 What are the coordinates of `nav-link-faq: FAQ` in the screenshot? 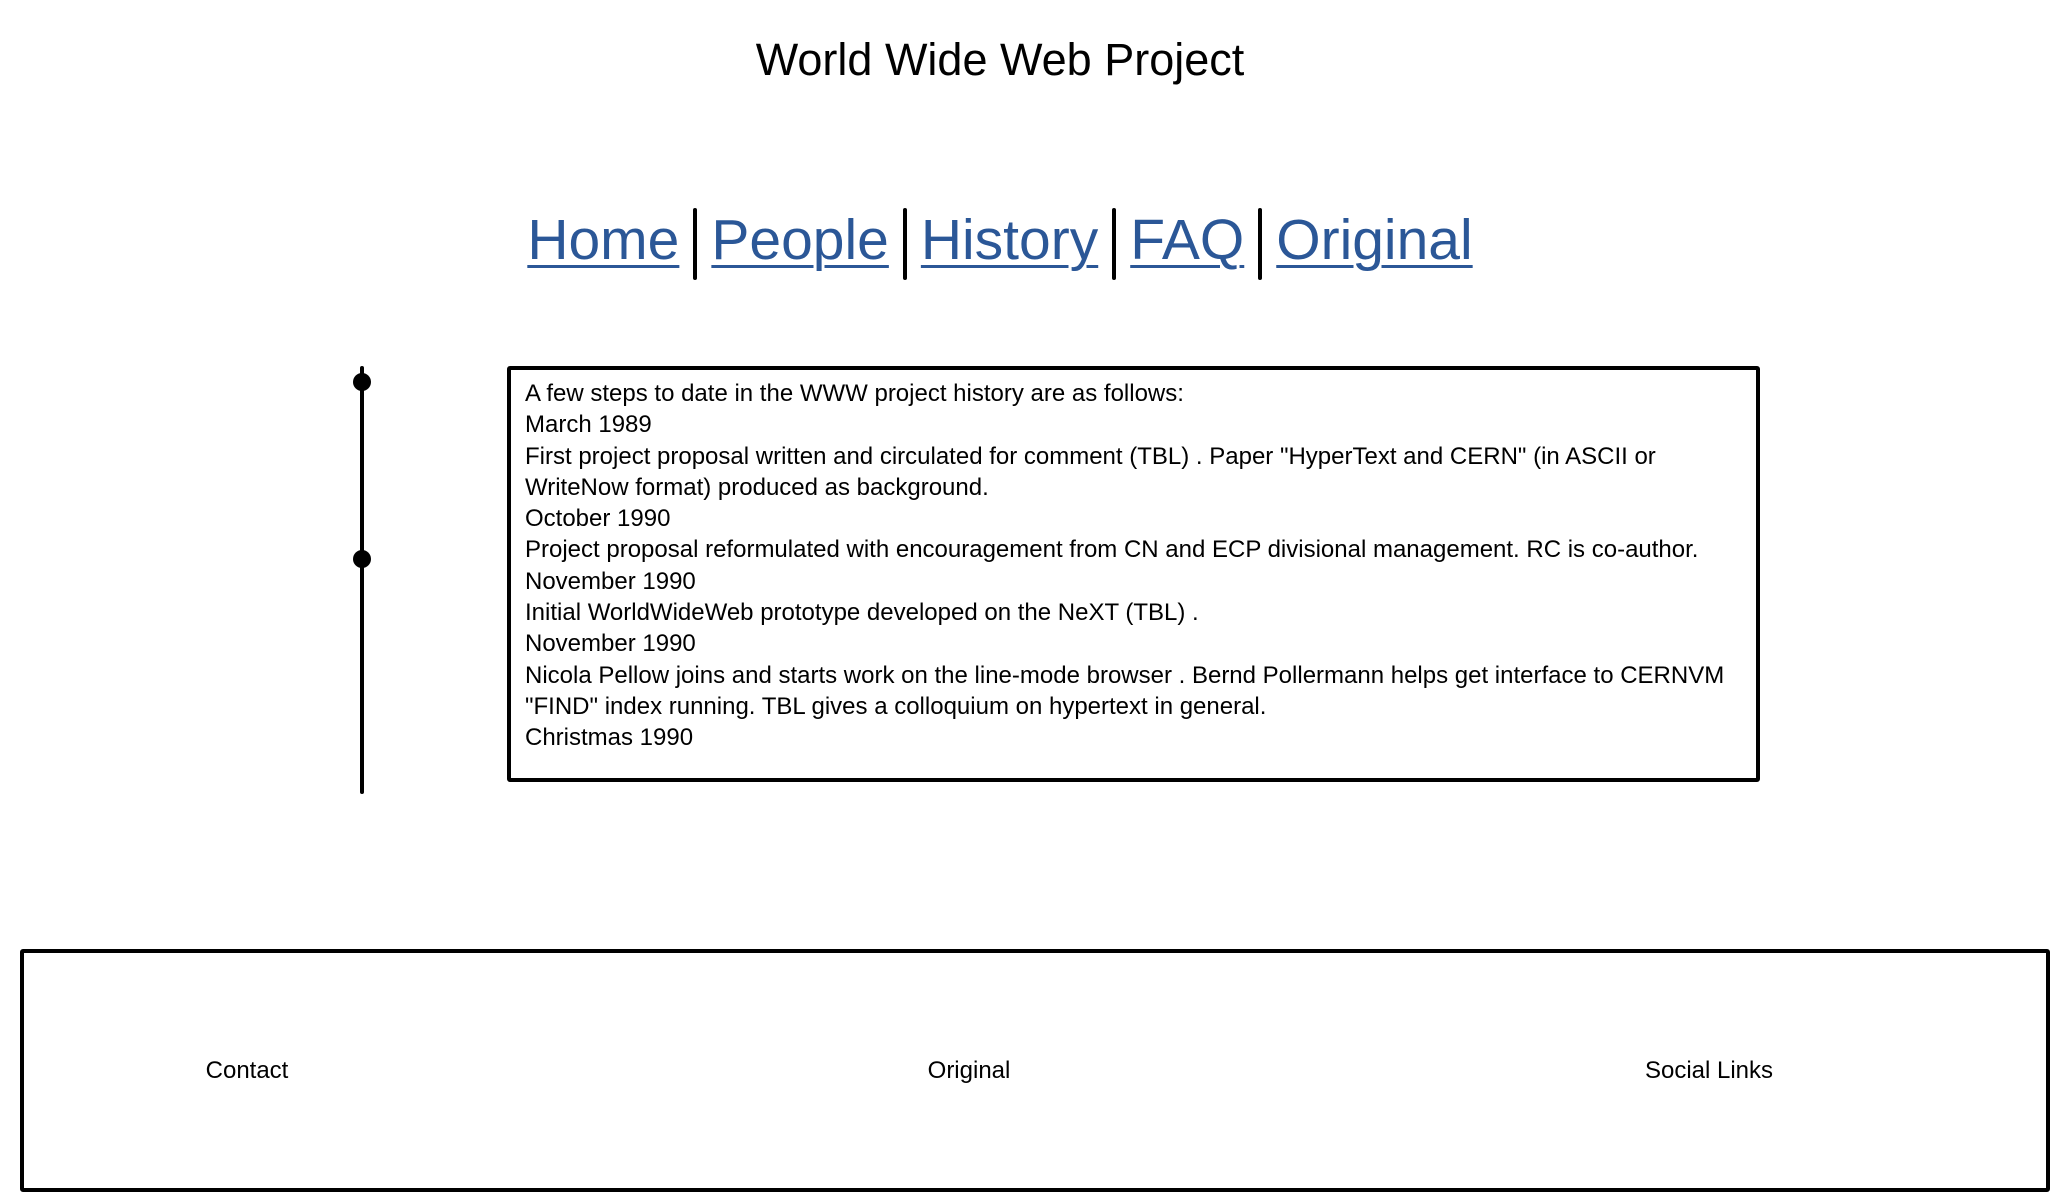 It's located at (1187, 240).